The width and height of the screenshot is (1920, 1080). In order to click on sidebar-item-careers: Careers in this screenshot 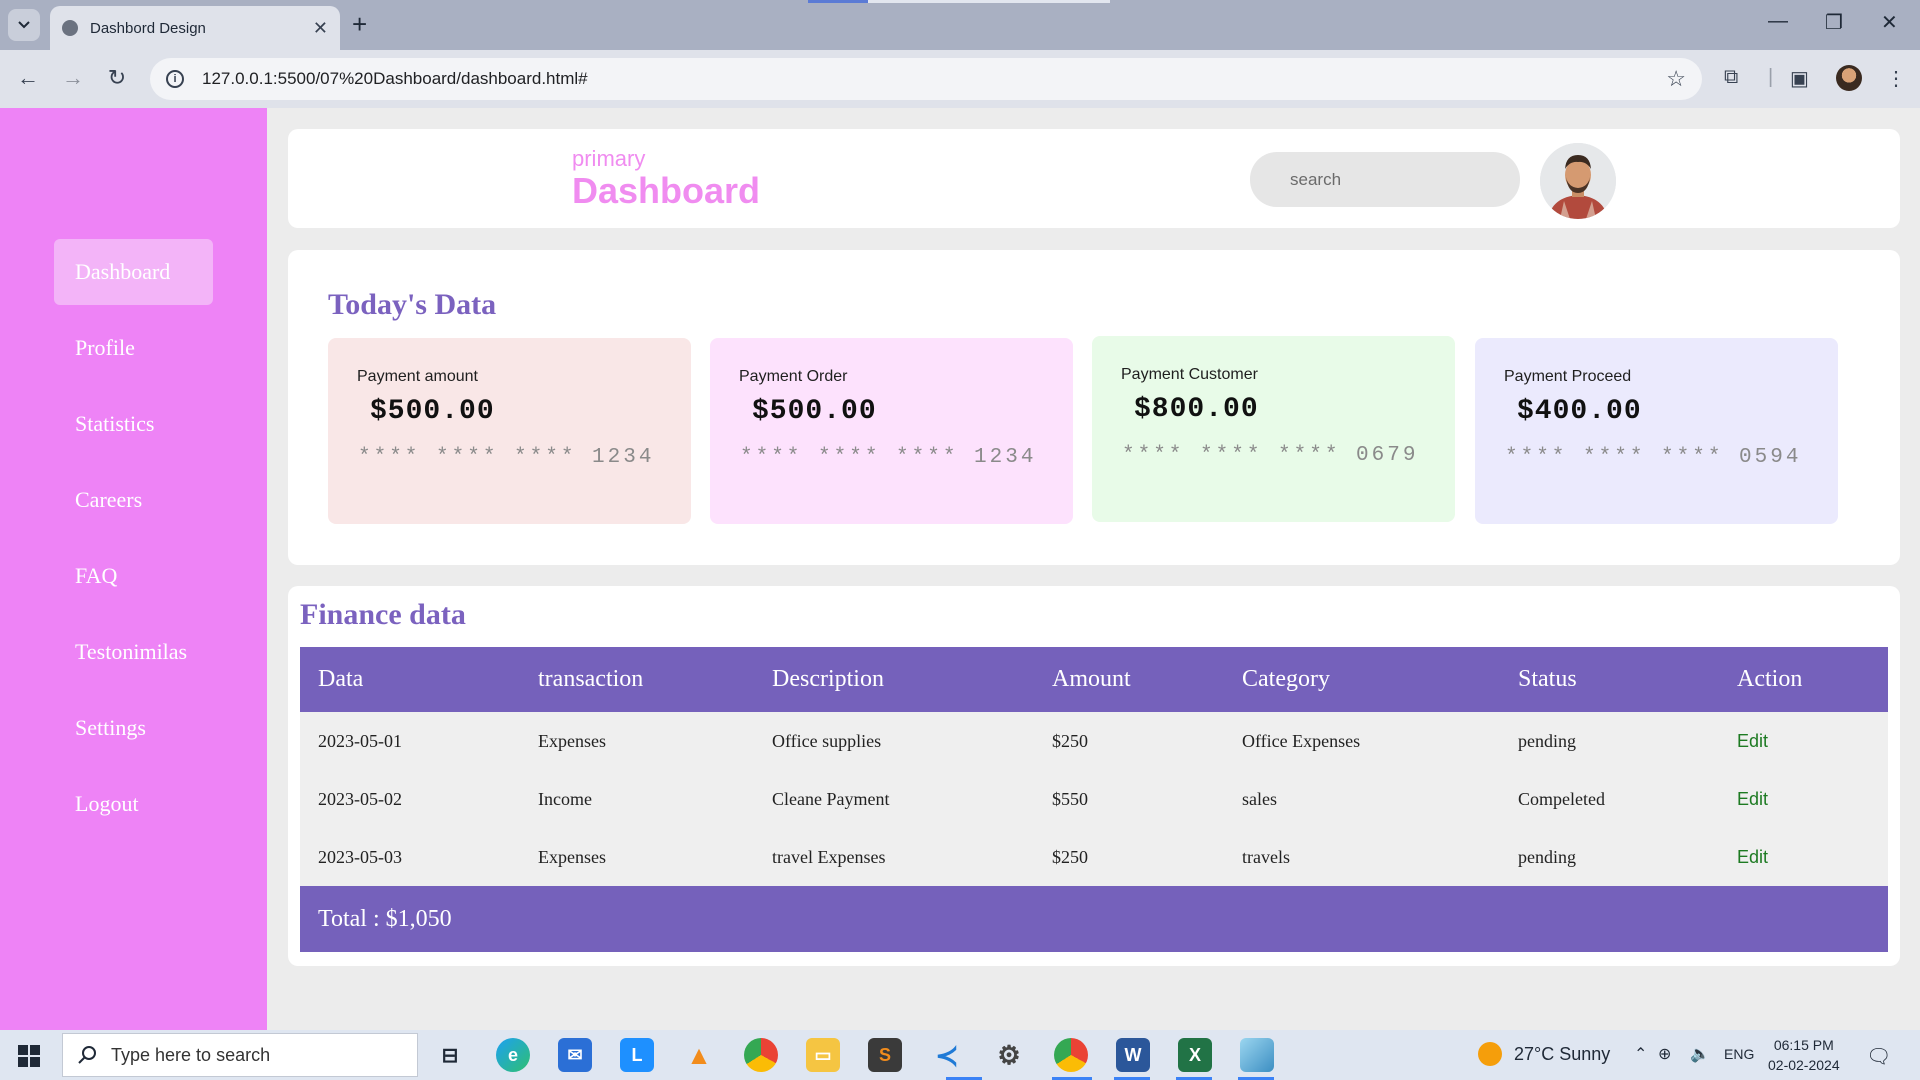, I will do `click(133, 500)`.